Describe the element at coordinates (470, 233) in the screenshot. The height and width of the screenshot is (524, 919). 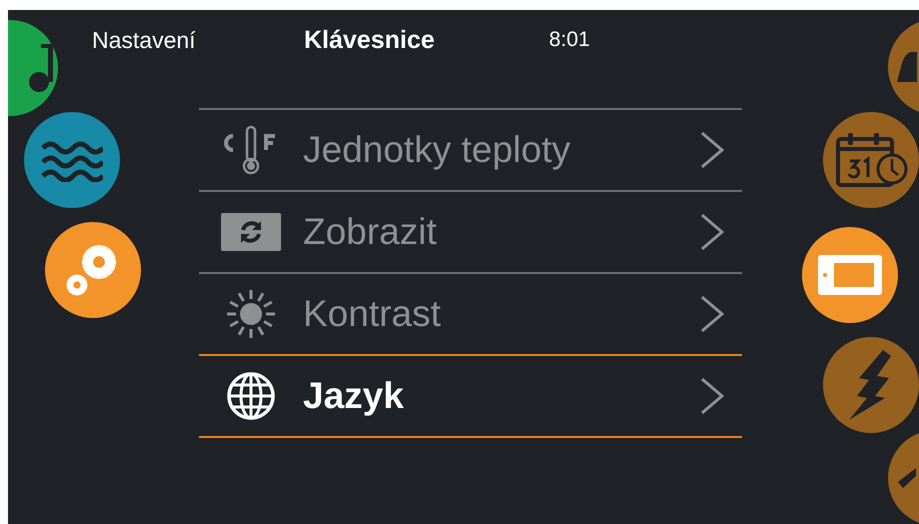
I see `menu-item: Zobrazit` at that location.